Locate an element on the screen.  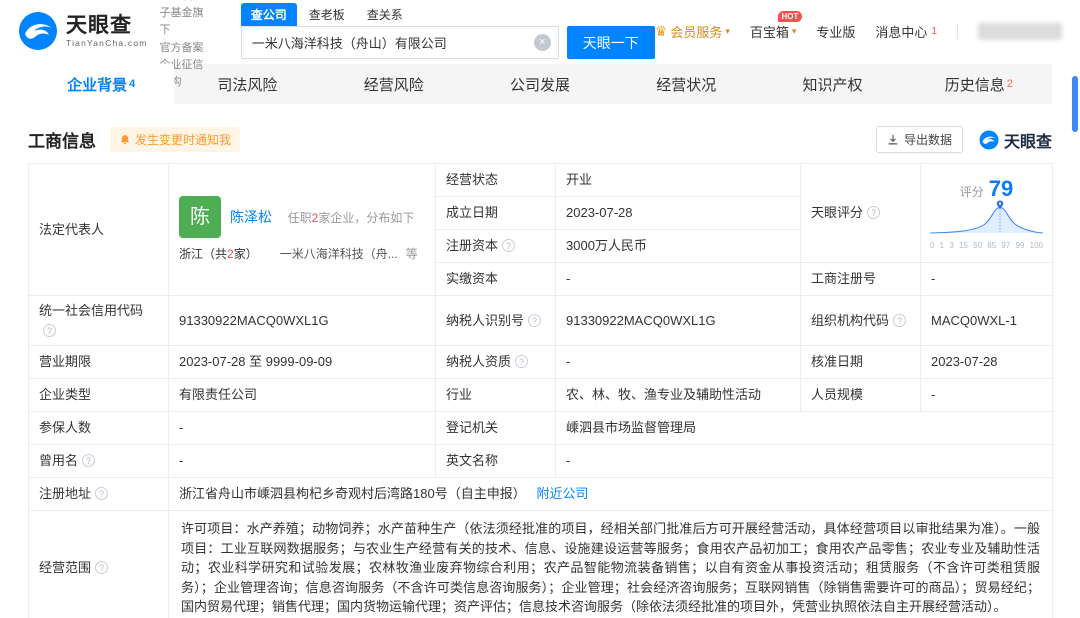
brand-domain: TianYanCha.com is located at coordinates (107, 42).